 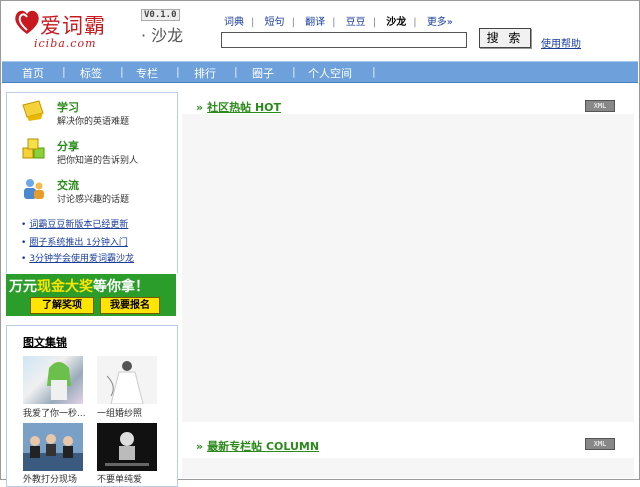 I want to click on signup-button: 我要报名, so click(x=130, y=305).